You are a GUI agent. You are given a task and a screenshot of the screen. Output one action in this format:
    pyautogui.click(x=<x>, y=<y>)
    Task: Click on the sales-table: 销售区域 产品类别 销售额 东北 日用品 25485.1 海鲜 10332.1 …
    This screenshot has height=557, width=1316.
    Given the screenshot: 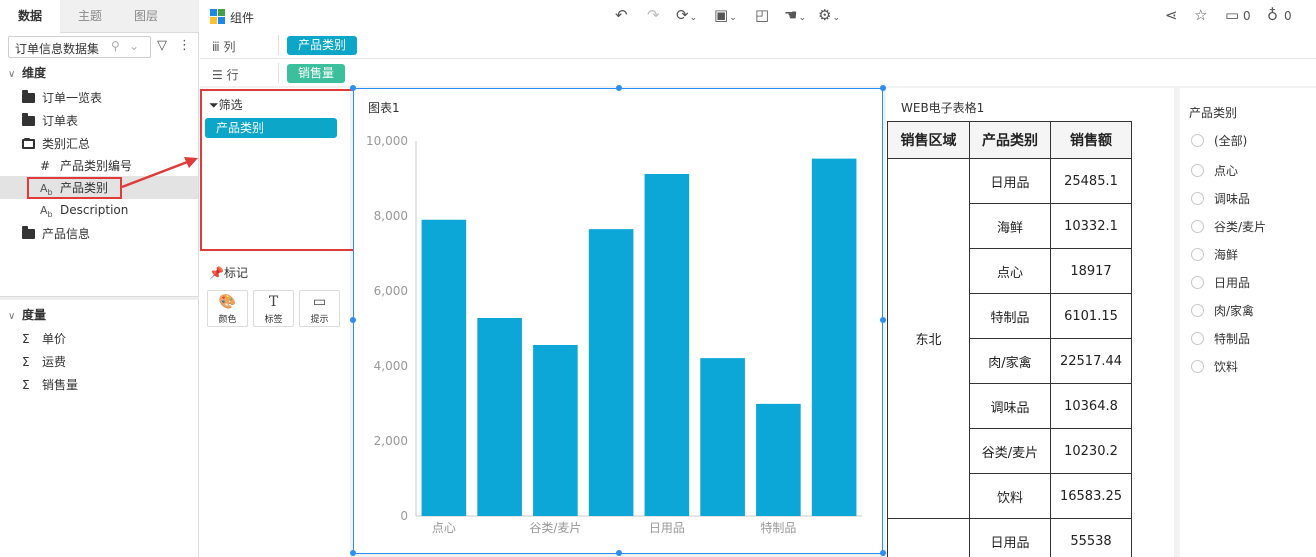 What is the action you would take?
    pyautogui.click(x=1009, y=339)
    